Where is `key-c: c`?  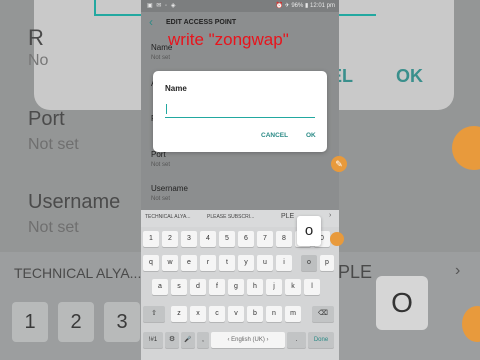 key-c: c is located at coordinates (217, 314).